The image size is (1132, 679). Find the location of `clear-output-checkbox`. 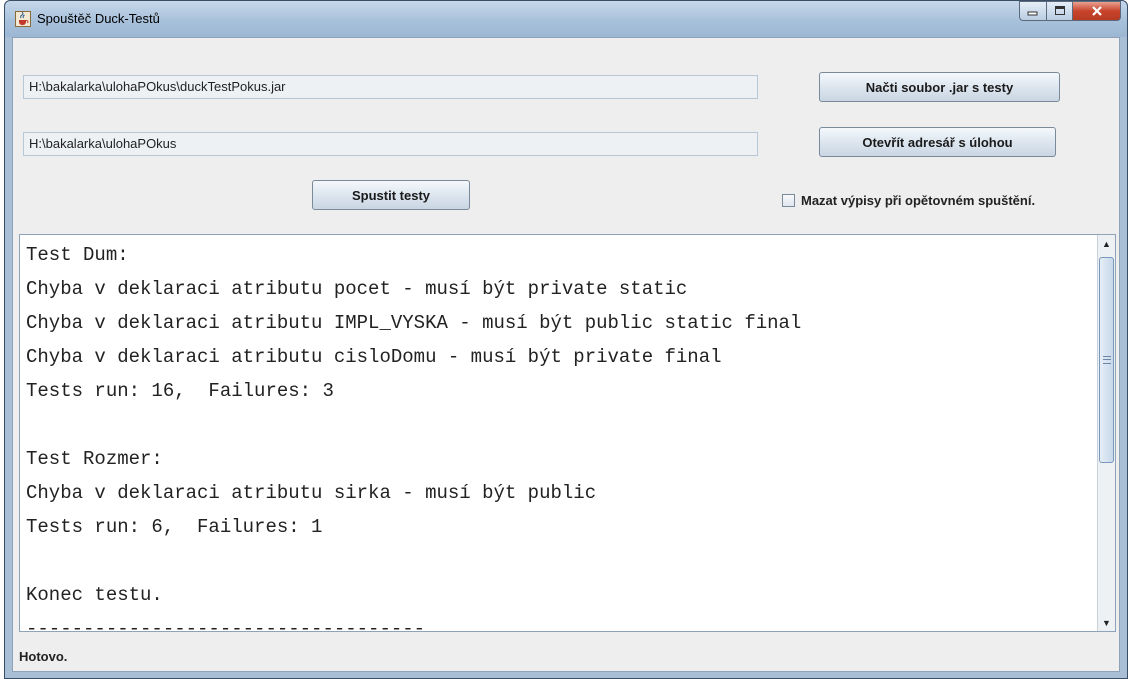

clear-output-checkbox is located at coordinates (788, 200).